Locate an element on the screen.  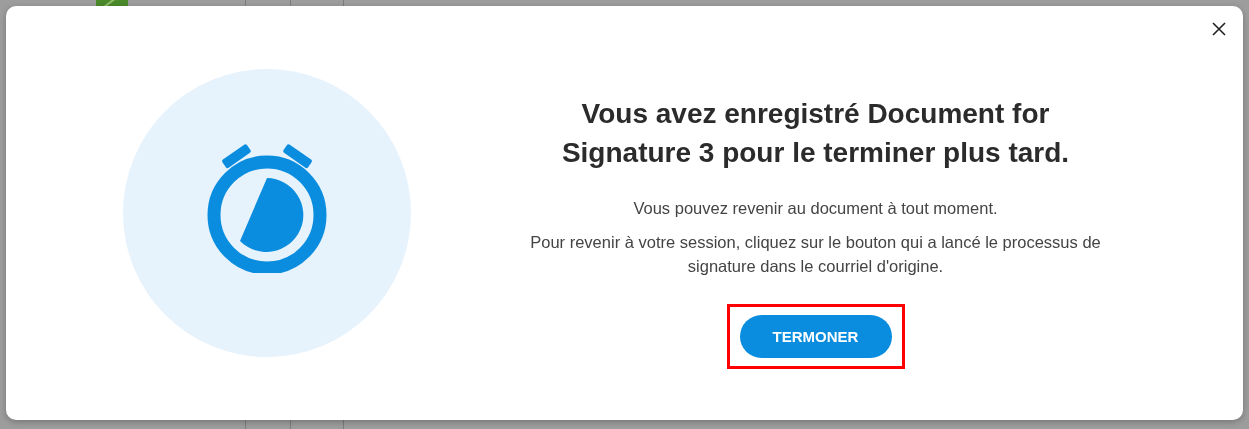
finish-button: TERMONER is located at coordinates (815, 336).